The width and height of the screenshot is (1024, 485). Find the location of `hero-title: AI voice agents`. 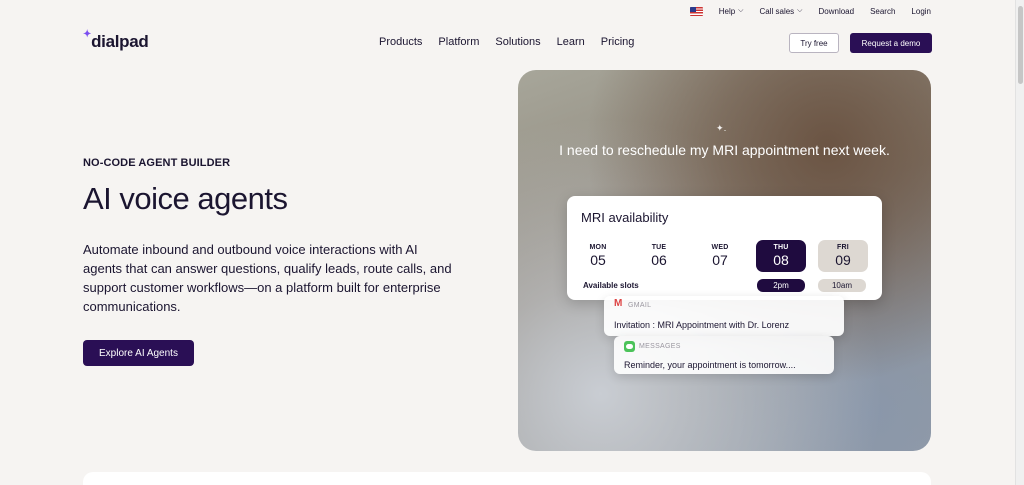

hero-title: AI voice agents is located at coordinates (185, 198).